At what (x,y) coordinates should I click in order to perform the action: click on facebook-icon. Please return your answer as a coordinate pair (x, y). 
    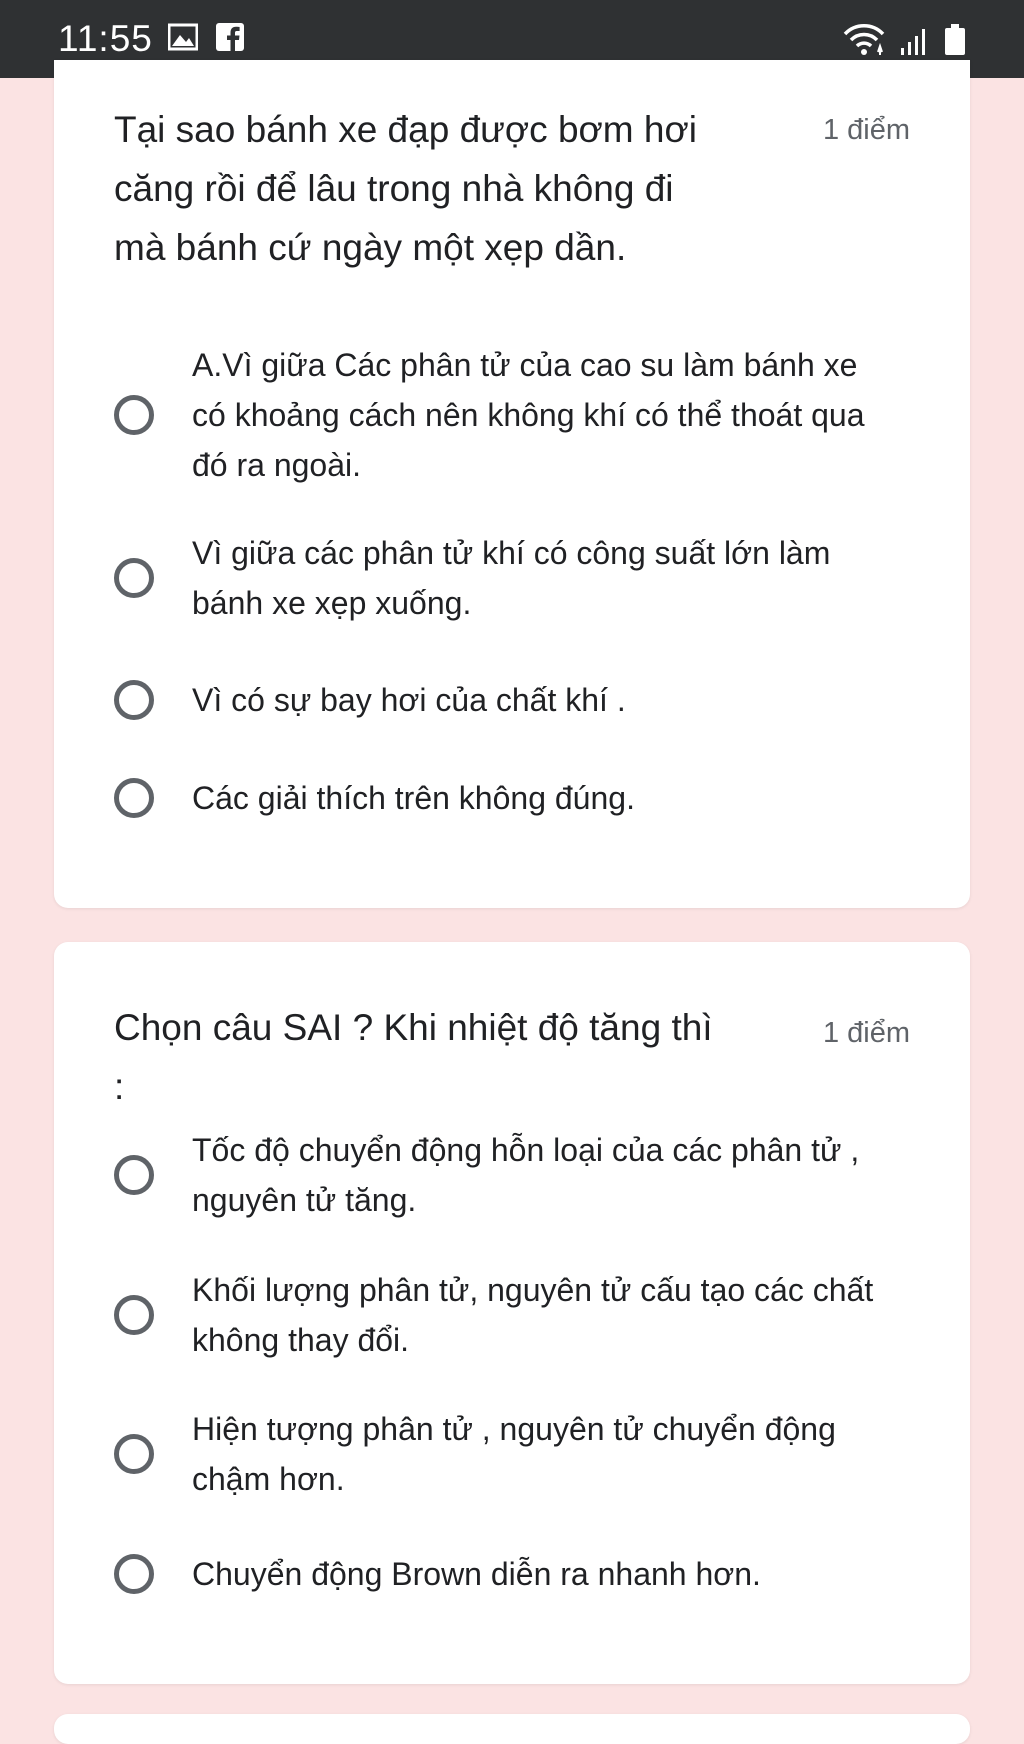
    Looking at the image, I should click on (230, 39).